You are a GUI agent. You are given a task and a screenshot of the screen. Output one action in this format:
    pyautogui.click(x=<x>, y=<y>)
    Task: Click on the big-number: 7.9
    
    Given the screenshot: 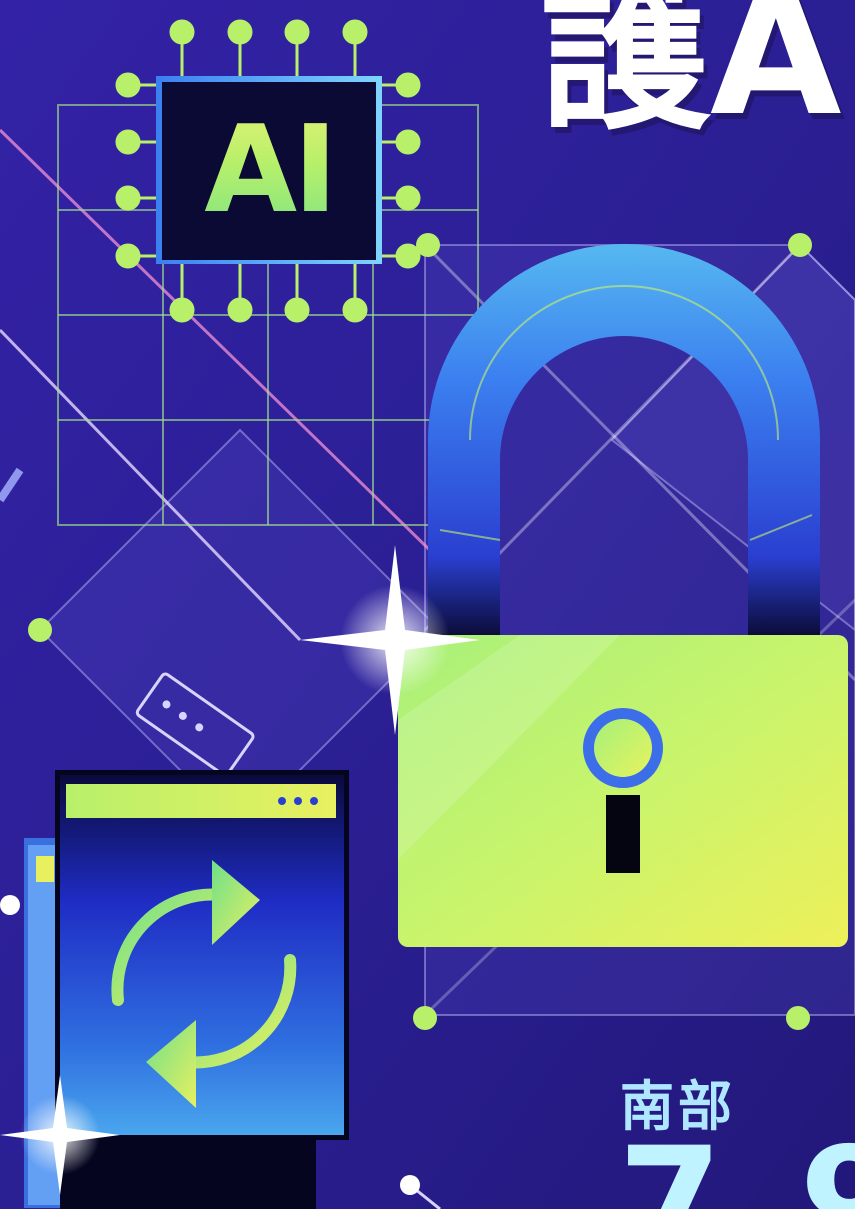 What is the action you would take?
    pyautogui.click(x=736, y=1168)
    